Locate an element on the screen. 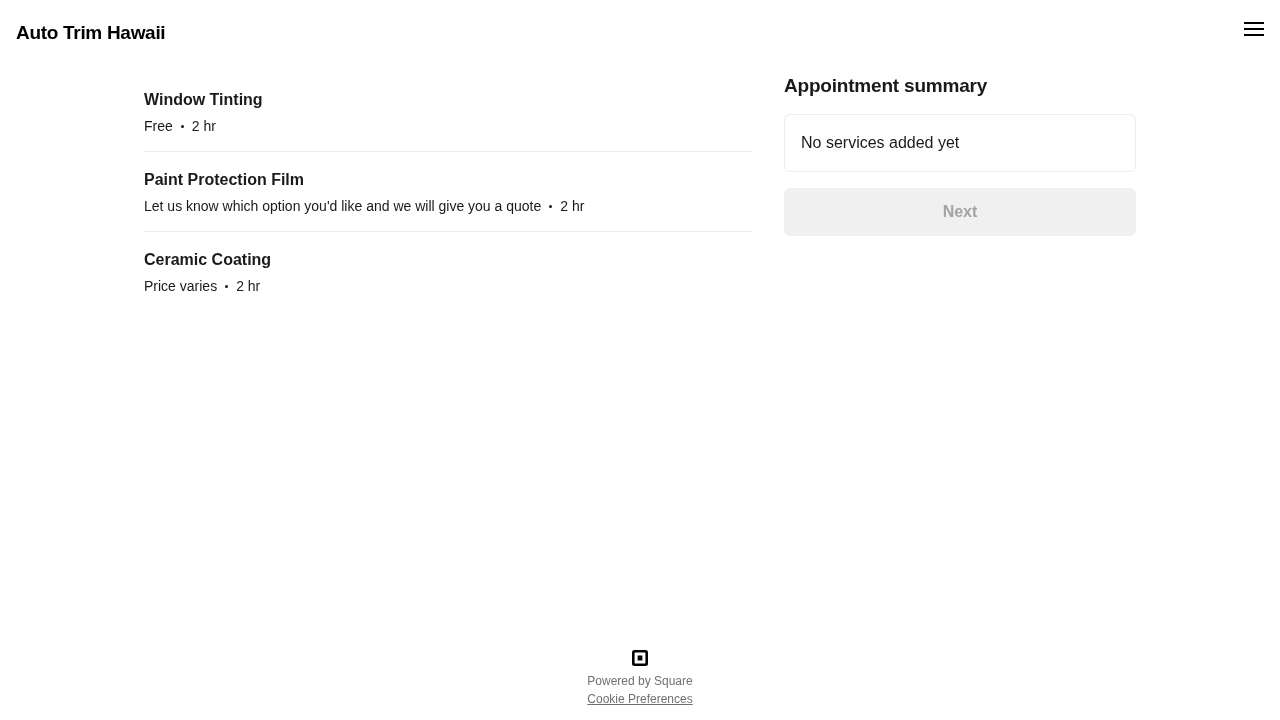 The image size is (1280, 720). square-logo-icon is located at coordinates (640, 658).